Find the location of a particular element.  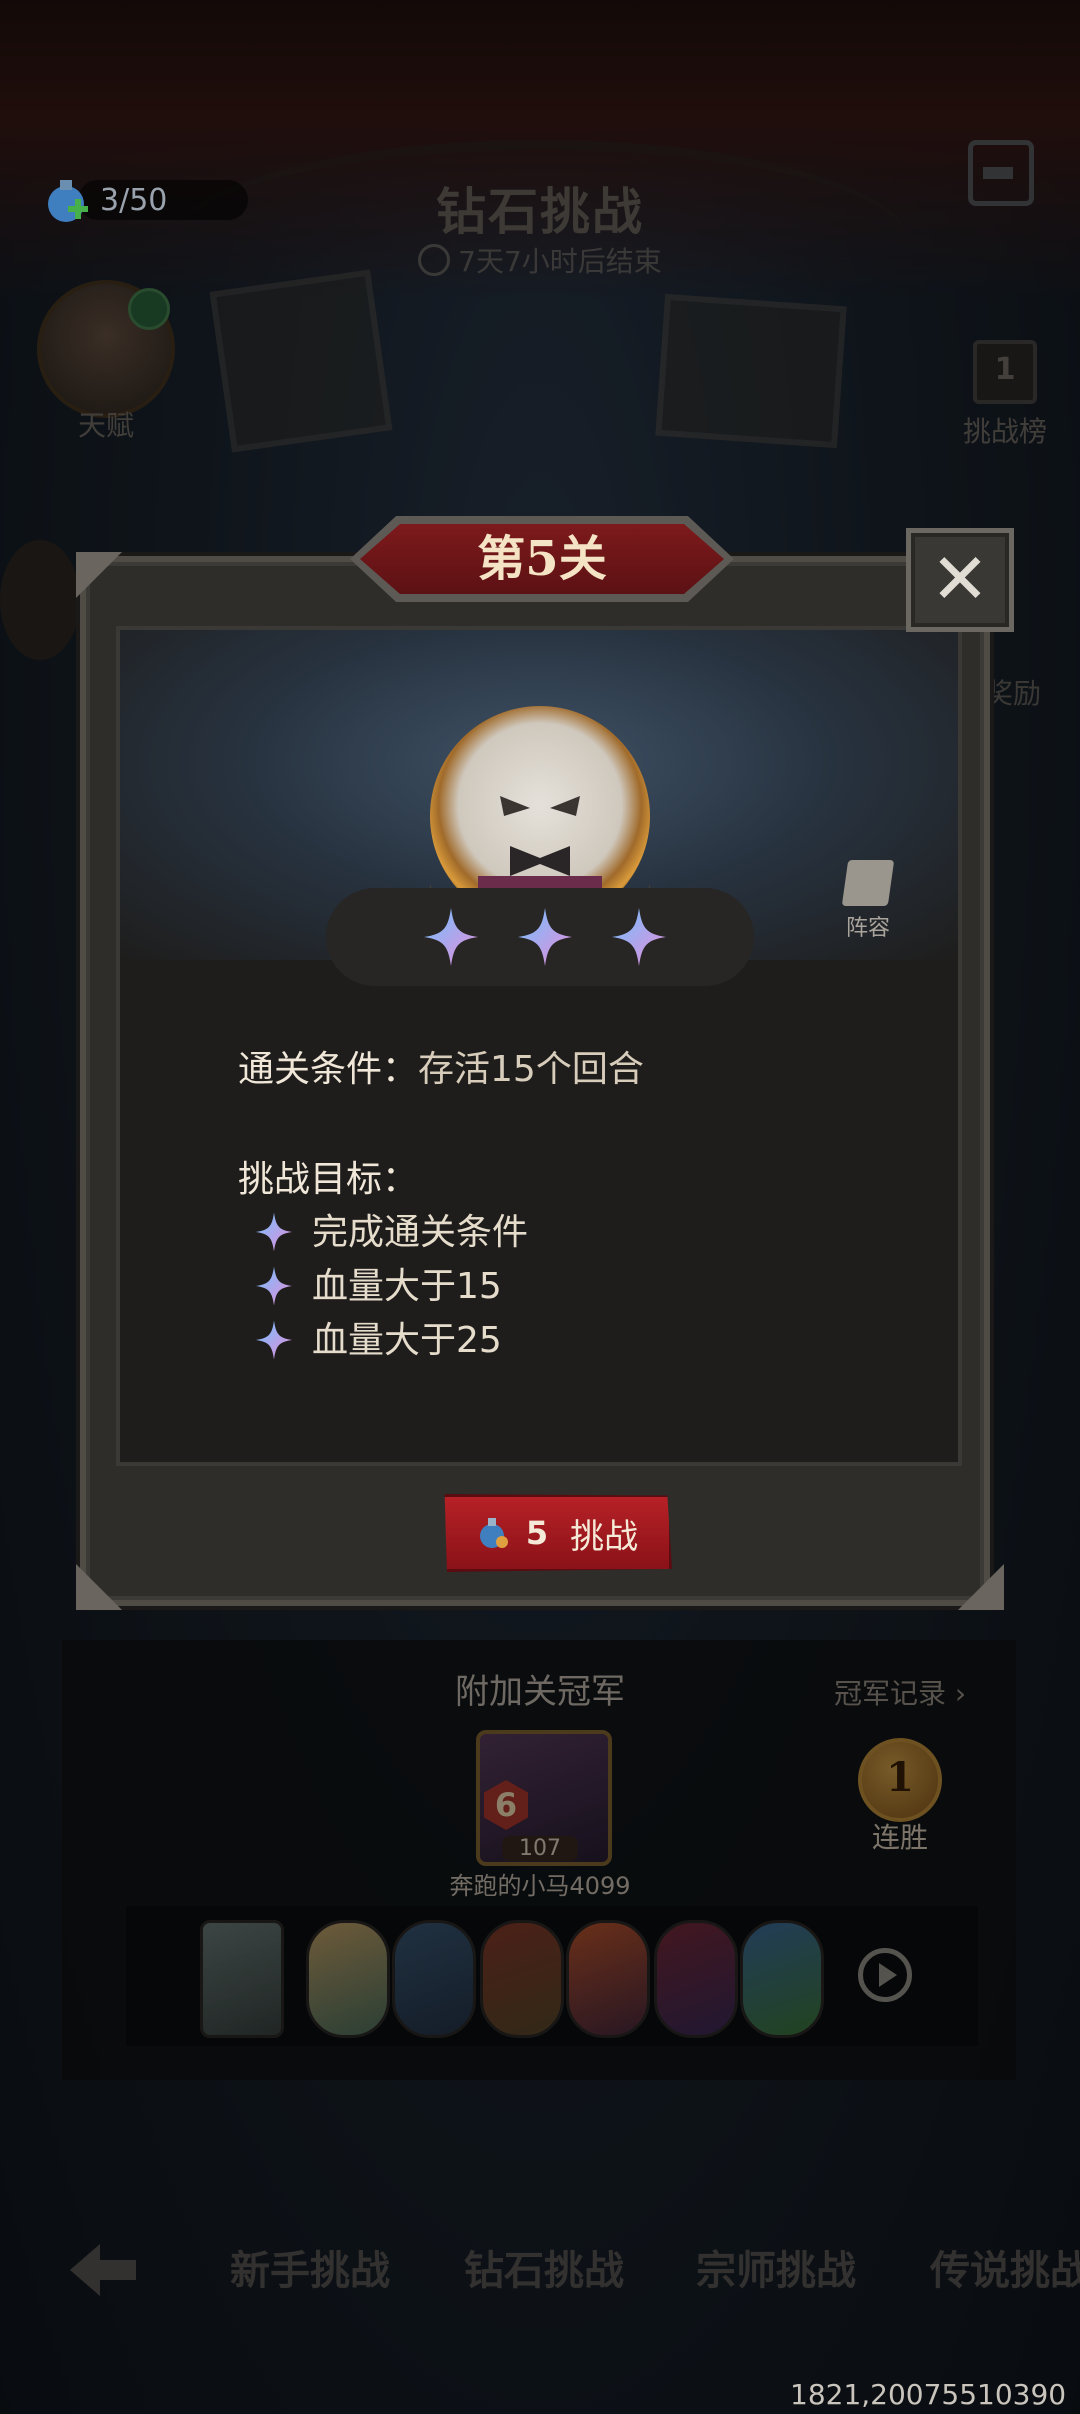

goal-item: 血量大于25 is located at coordinates (379, 1341).